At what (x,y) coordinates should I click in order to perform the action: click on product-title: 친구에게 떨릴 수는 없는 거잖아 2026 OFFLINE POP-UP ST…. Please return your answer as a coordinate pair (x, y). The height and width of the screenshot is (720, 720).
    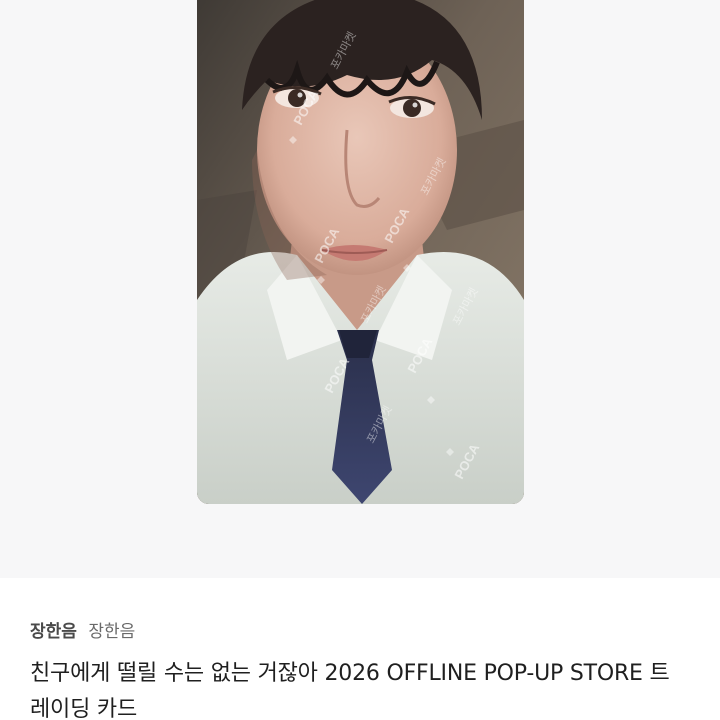
    Looking at the image, I should click on (350, 690).